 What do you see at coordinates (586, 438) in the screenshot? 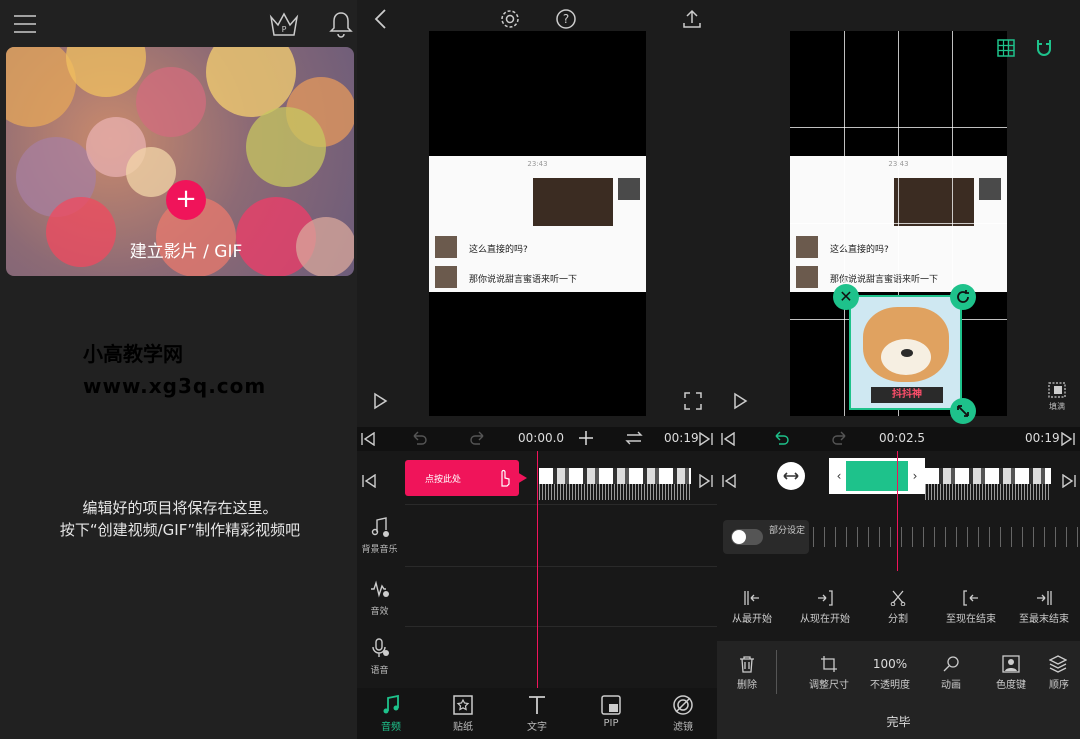
I see `add-icon` at bounding box center [586, 438].